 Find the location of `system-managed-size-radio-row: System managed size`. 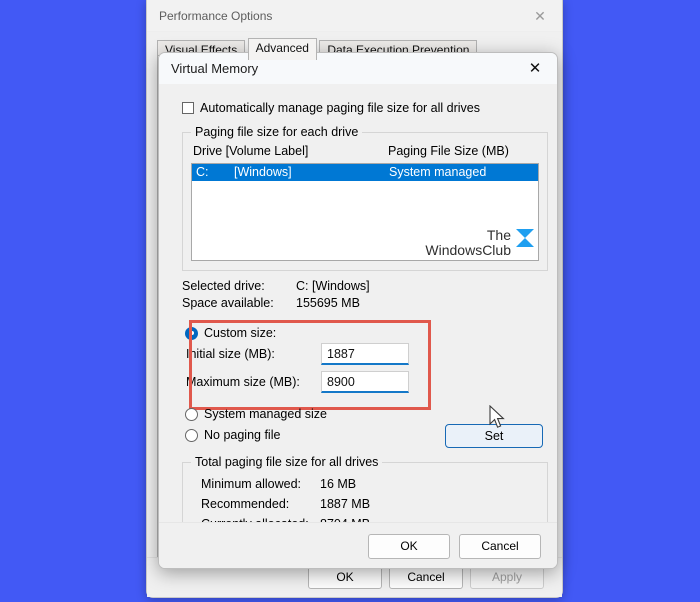

system-managed-size-radio-row: System managed size is located at coordinates (256, 414).